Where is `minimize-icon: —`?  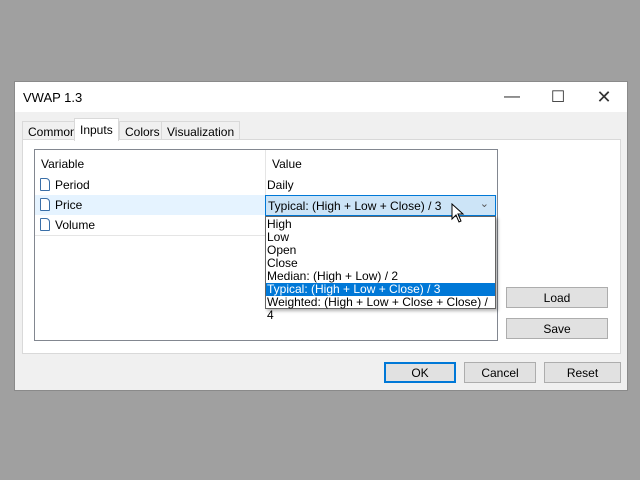 minimize-icon: — is located at coordinates (512, 97).